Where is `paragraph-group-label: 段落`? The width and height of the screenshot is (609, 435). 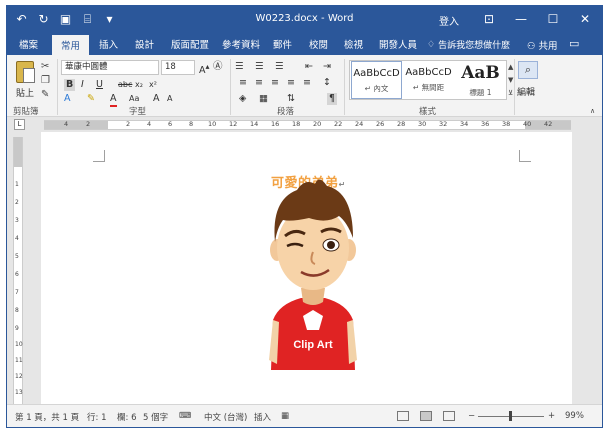 paragraph-group-label: 段落 is located at coordinates (286, 112).